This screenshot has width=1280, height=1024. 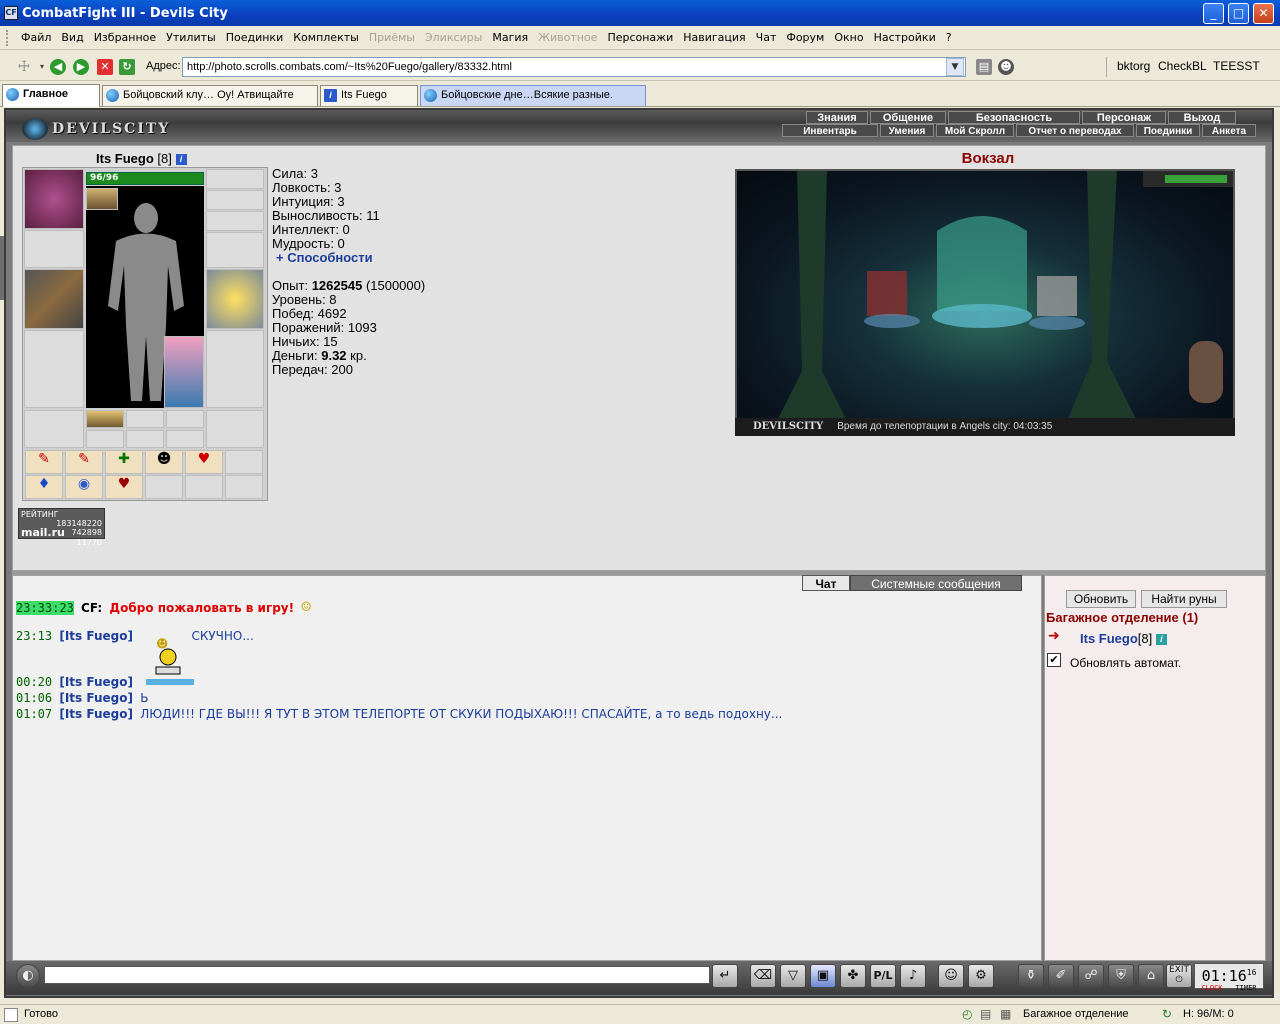 What do you see at coordinates (36, 37) in the screenshot?
I see `menu-file: Файл` at bounding box center [36, 37].